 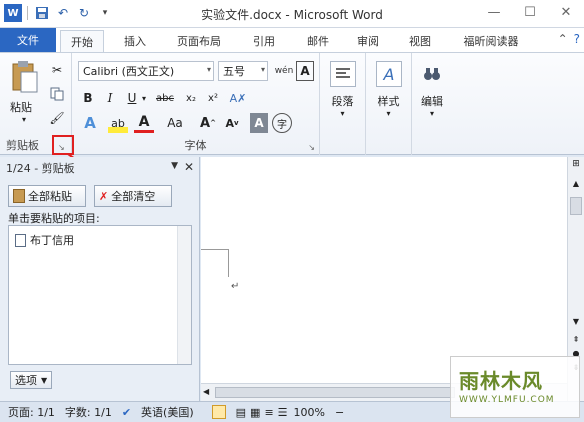 I want to click on maximize-icon: ☐, so click(x=530, y=12).